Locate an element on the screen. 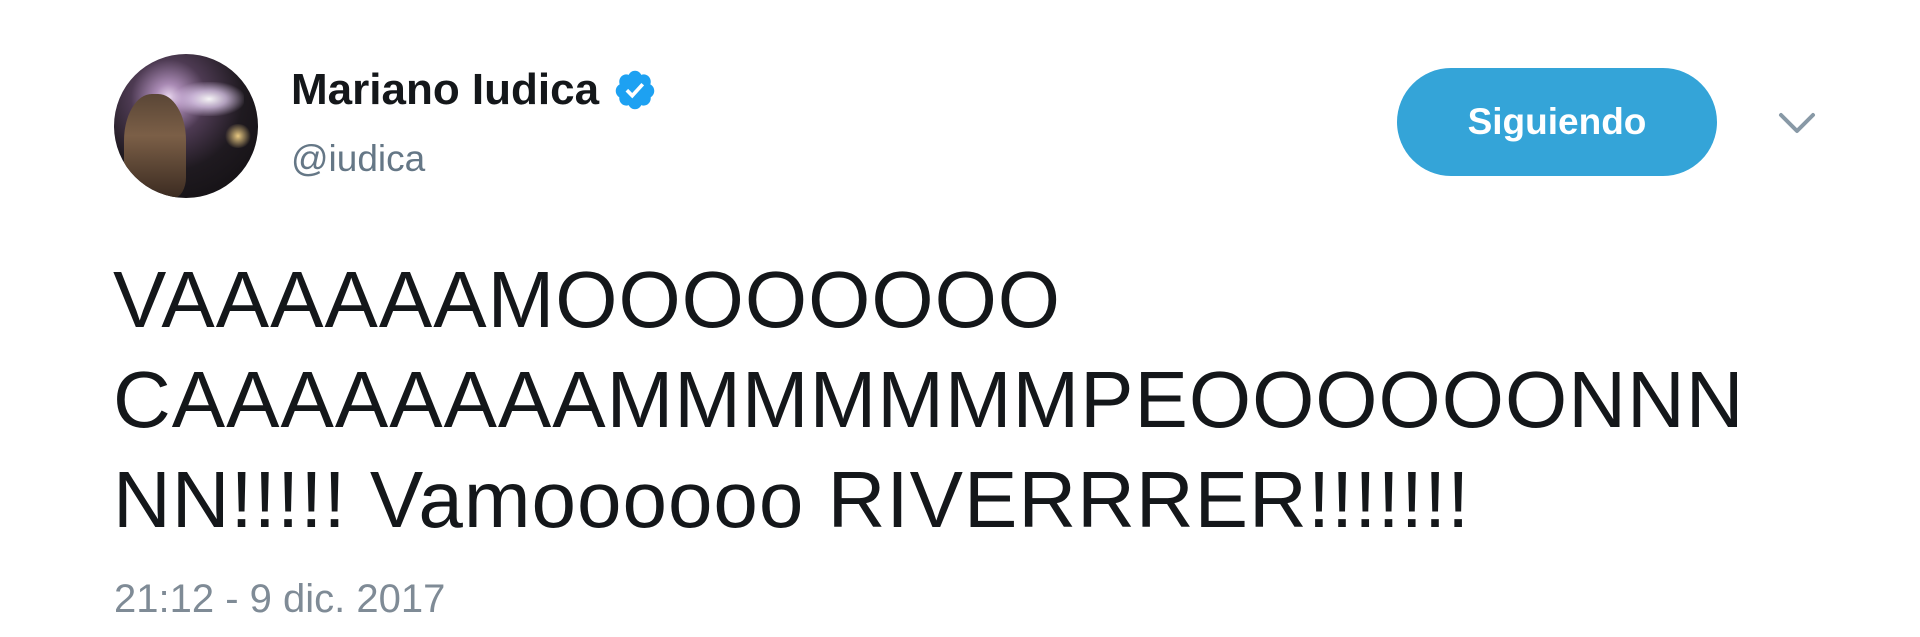  tweet-text-line: VAAAAAAMOOOOOOOO is located at coordinates (587, 299).